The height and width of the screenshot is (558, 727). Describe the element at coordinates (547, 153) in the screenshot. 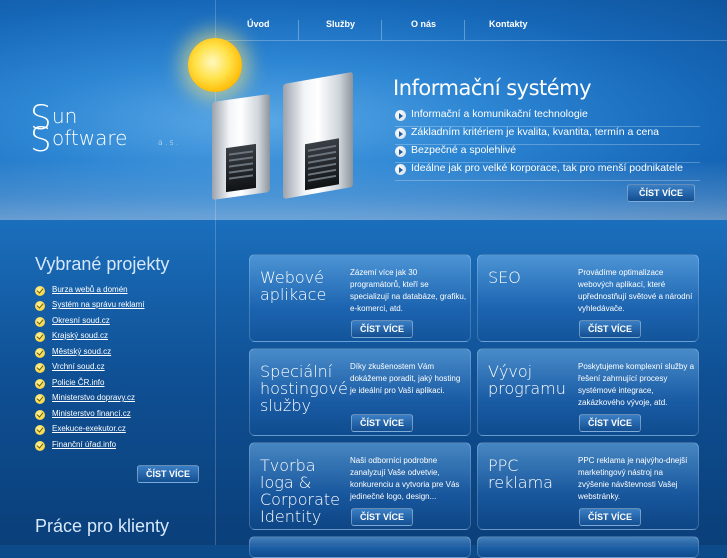

I see `feature-item: Bezpečné a spolehlivé` at that location.